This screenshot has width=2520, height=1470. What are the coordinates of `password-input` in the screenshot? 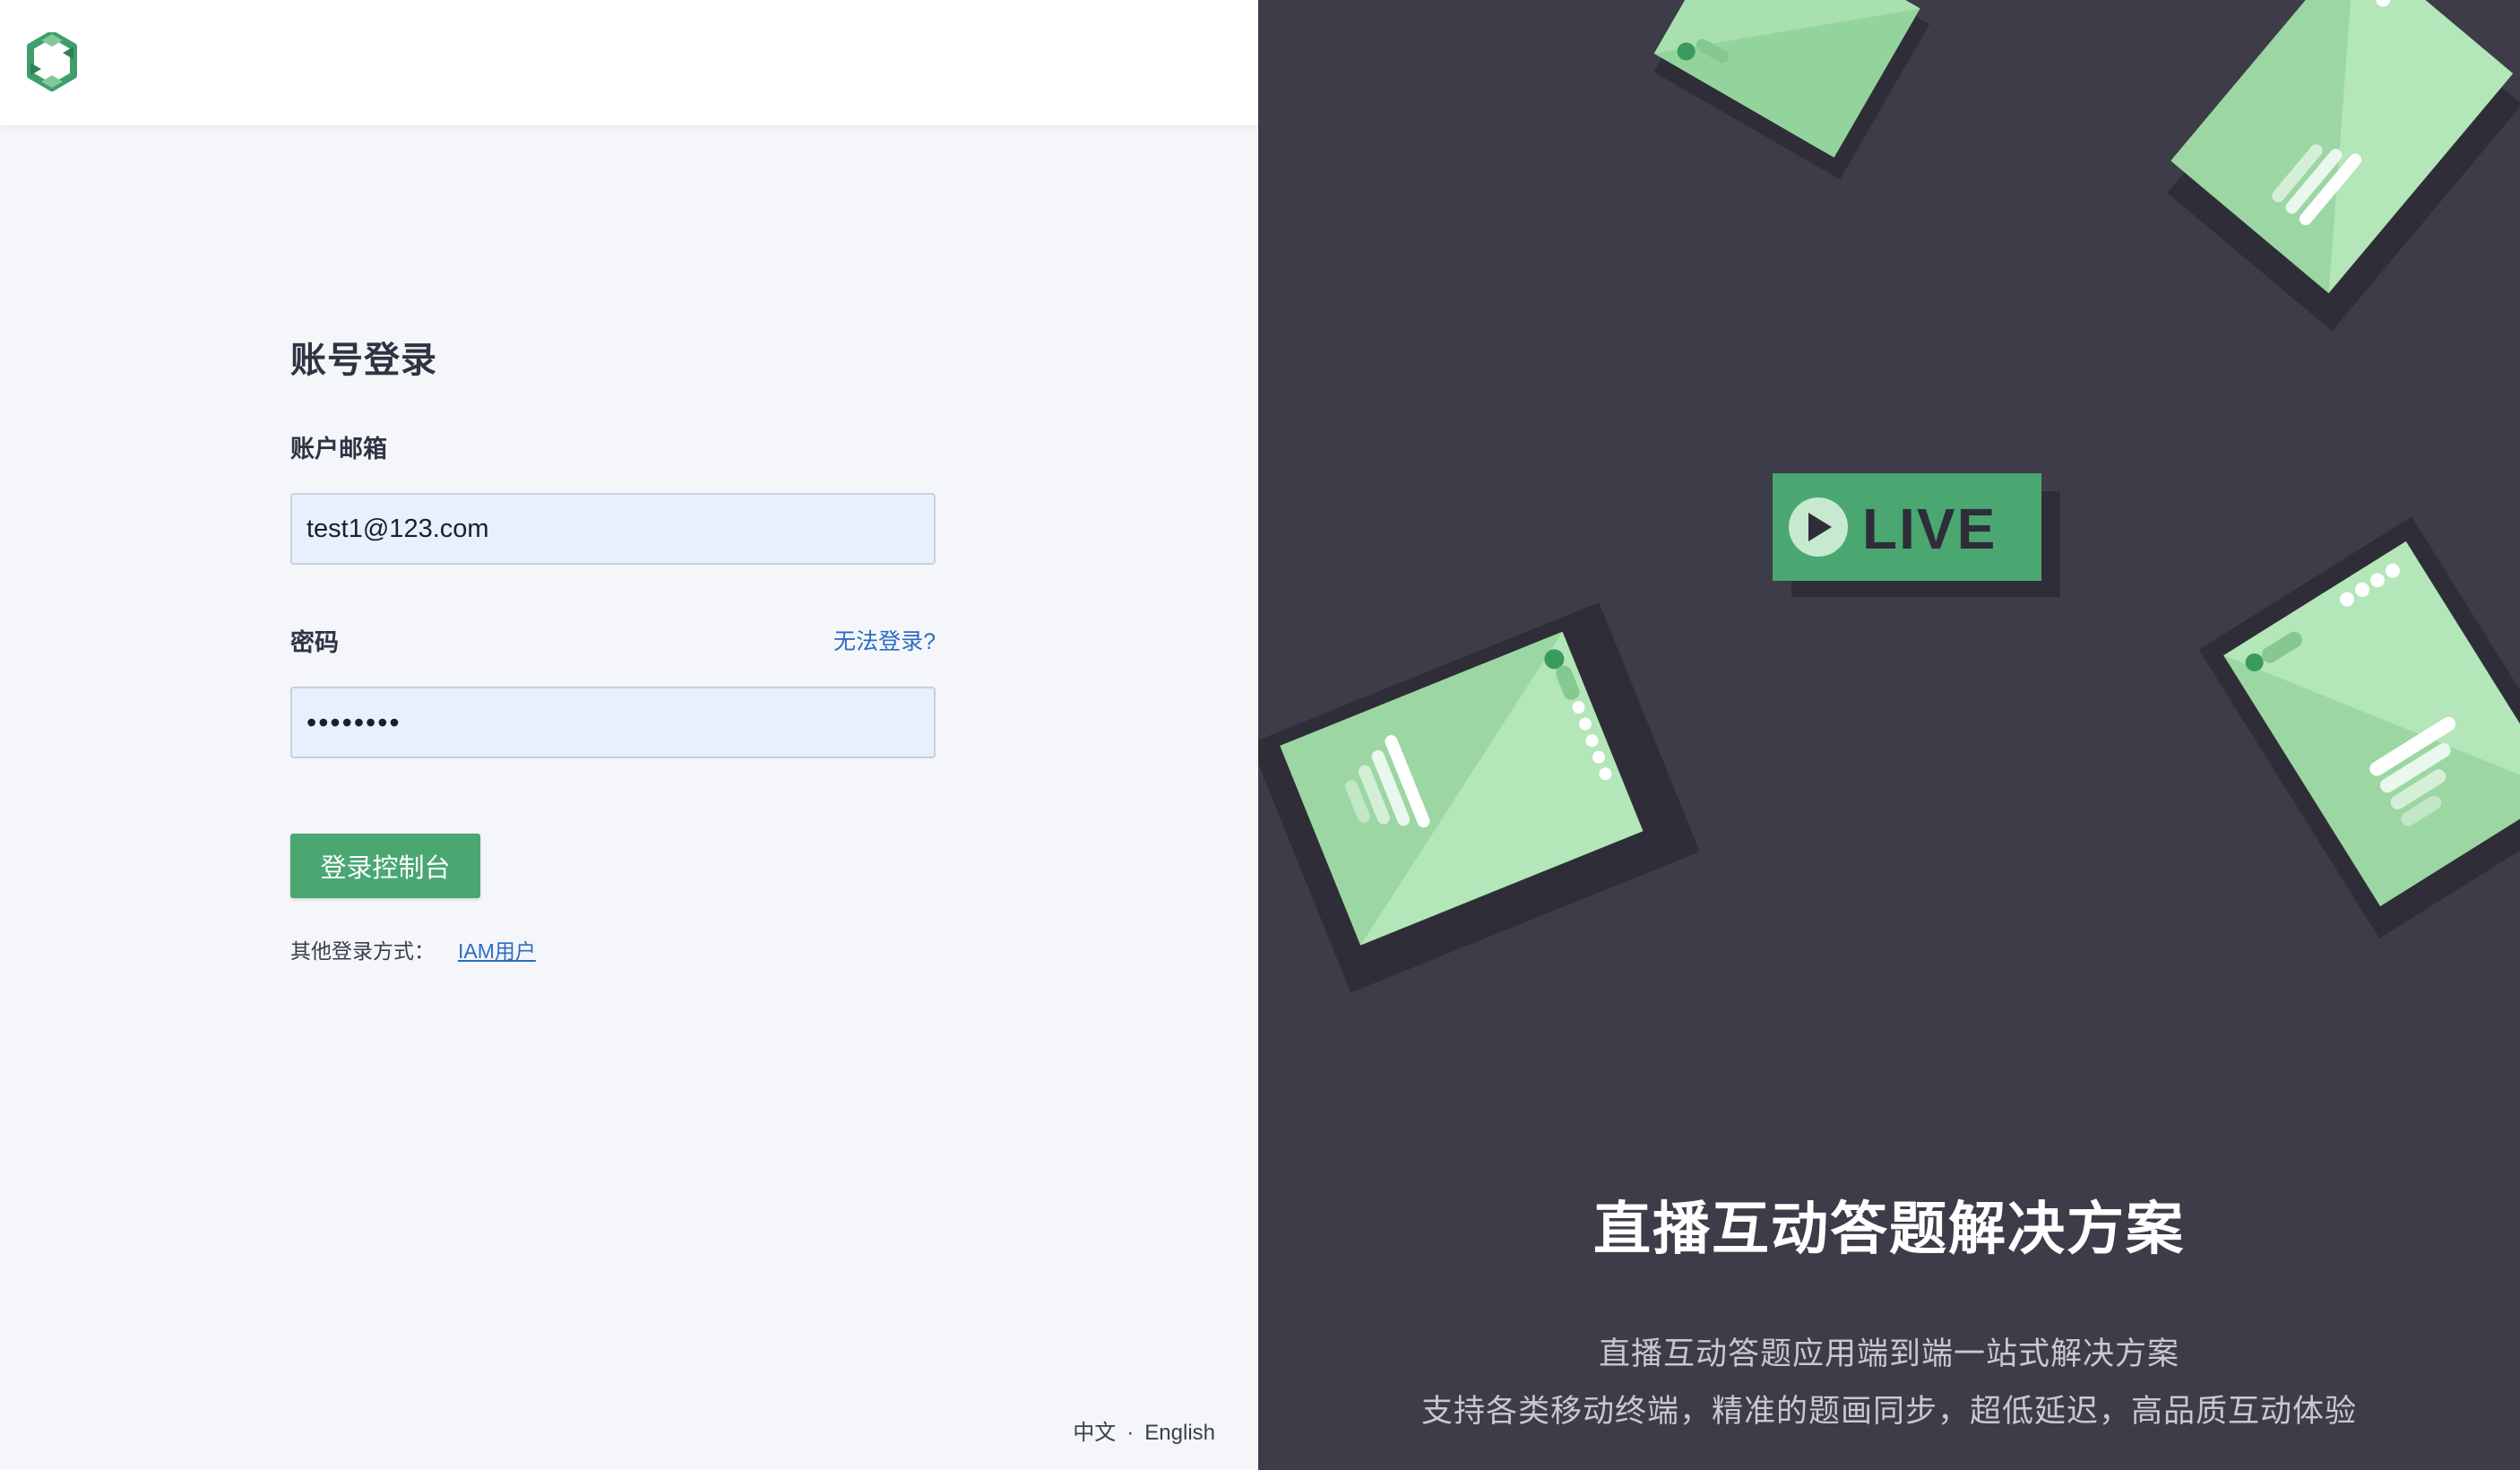 It's located at (613, 722).